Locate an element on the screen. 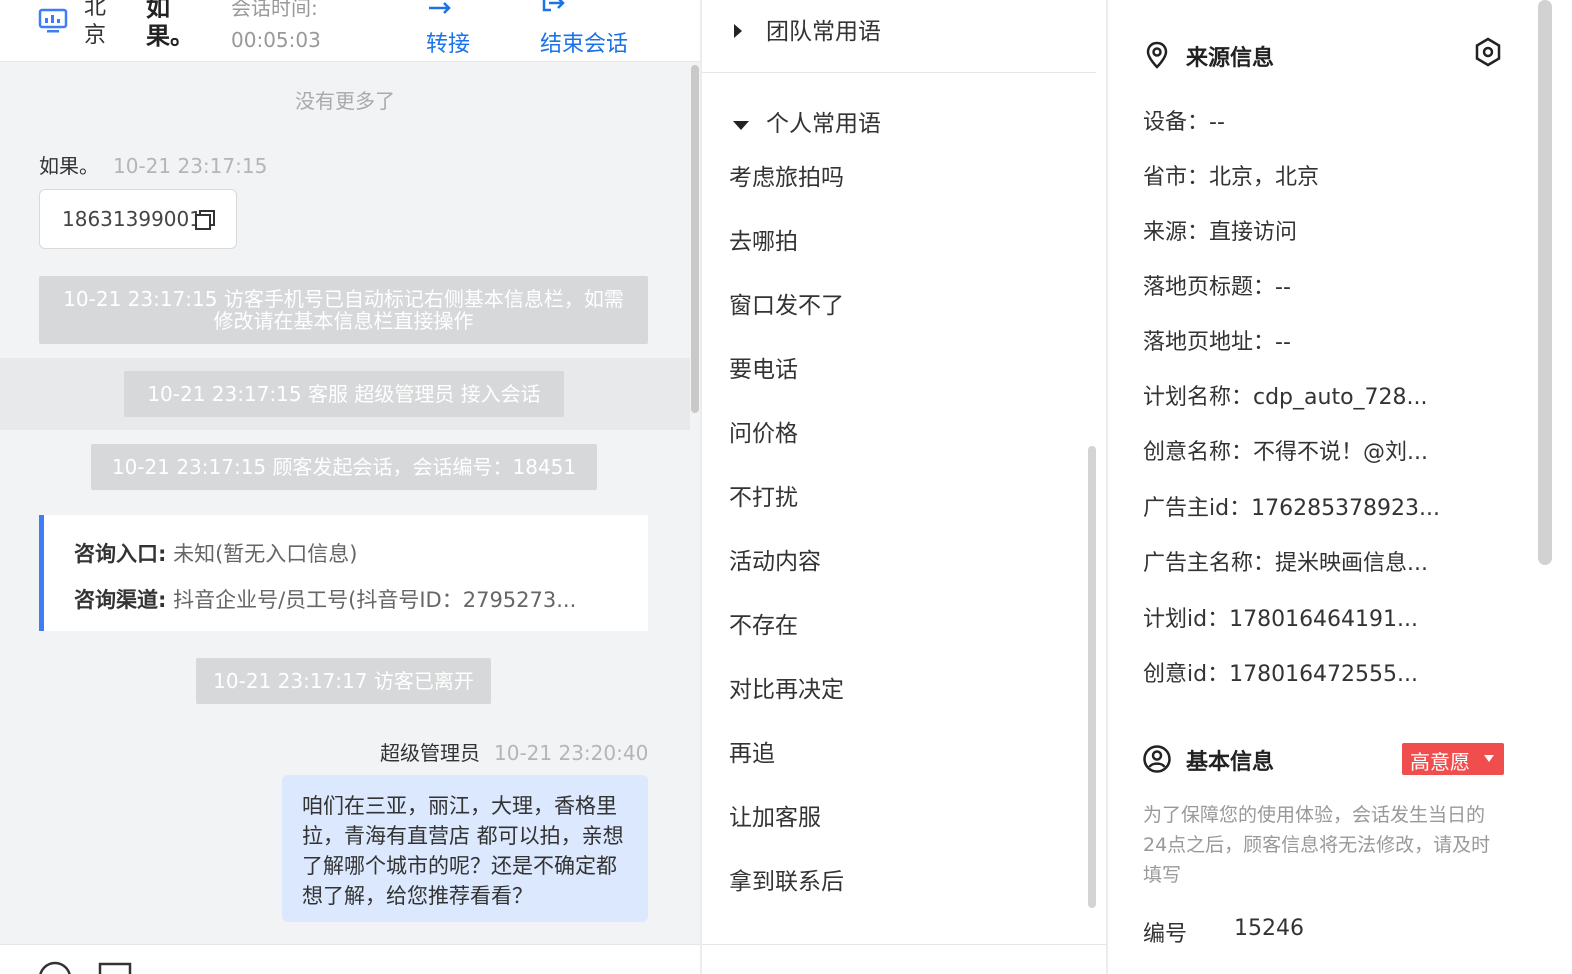  personal-phrases-label: 个人常用语 is located at coordinates (823, 124).